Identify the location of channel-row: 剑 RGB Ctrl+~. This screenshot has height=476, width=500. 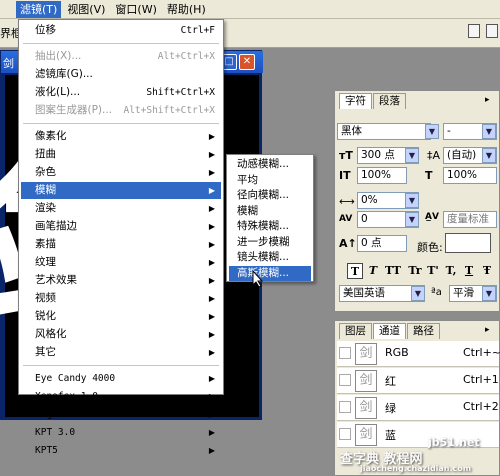
(418, 354).